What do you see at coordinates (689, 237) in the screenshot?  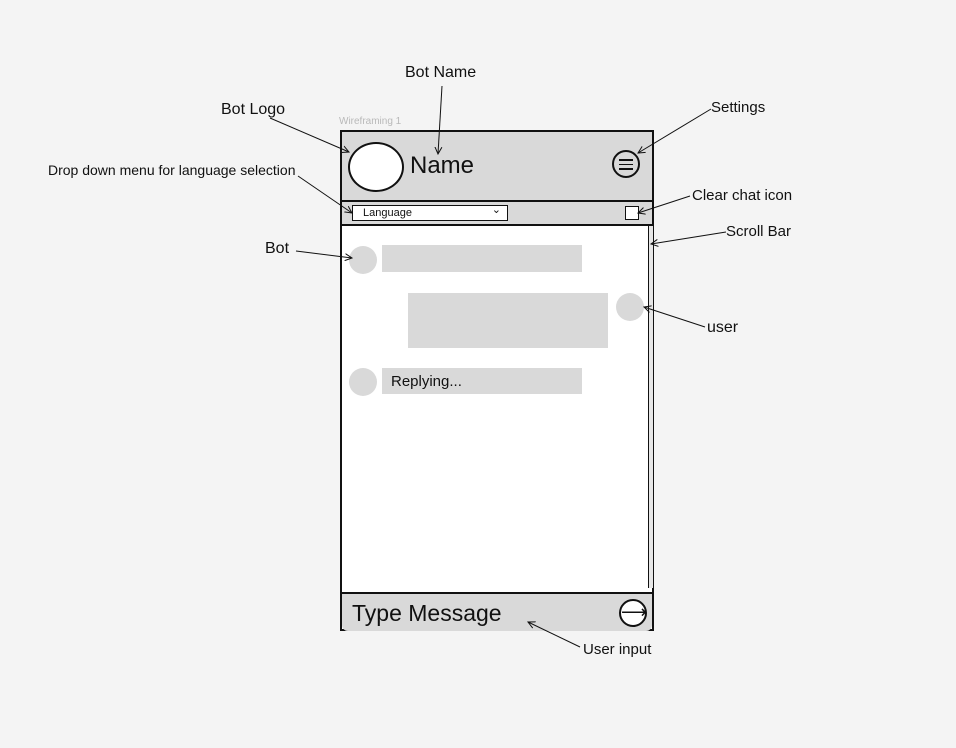 I see `arrow-scroll-bar` at bounding box center [689, 237].